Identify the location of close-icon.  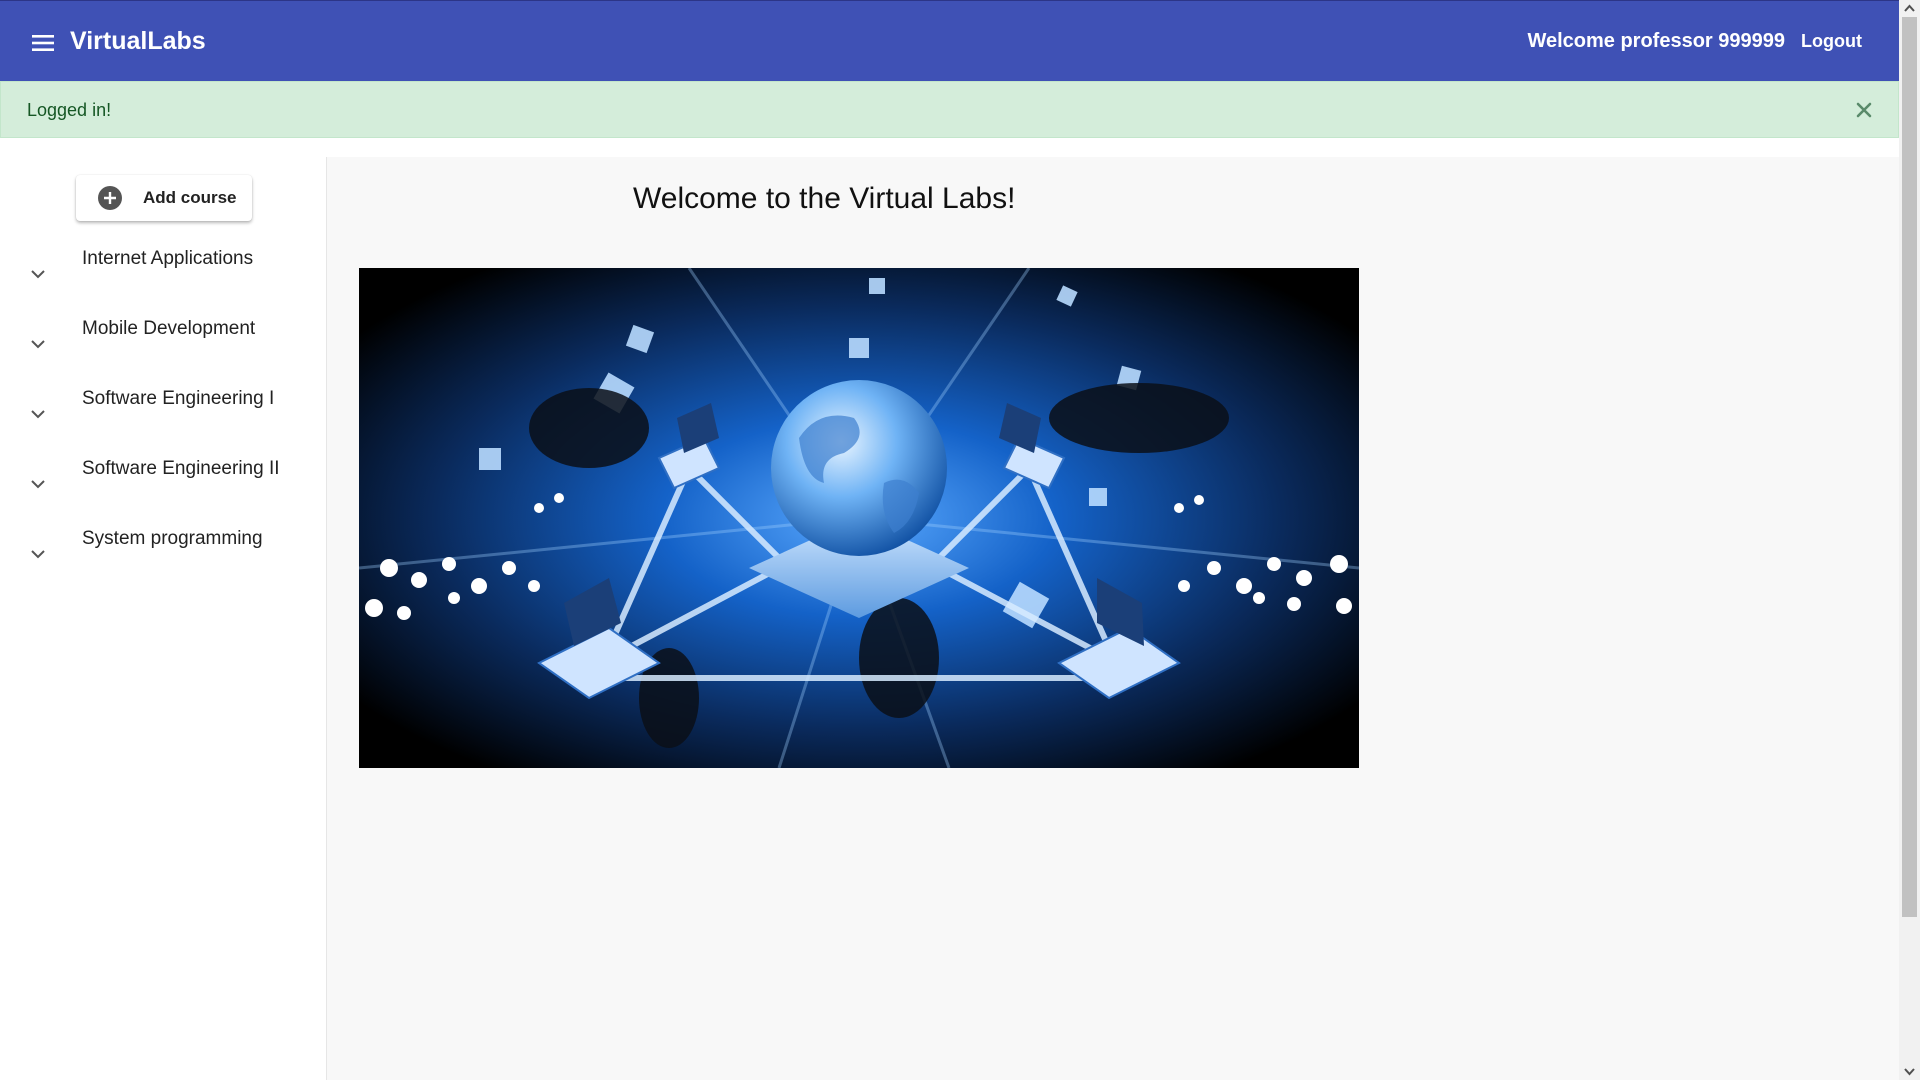
(1864, 110).